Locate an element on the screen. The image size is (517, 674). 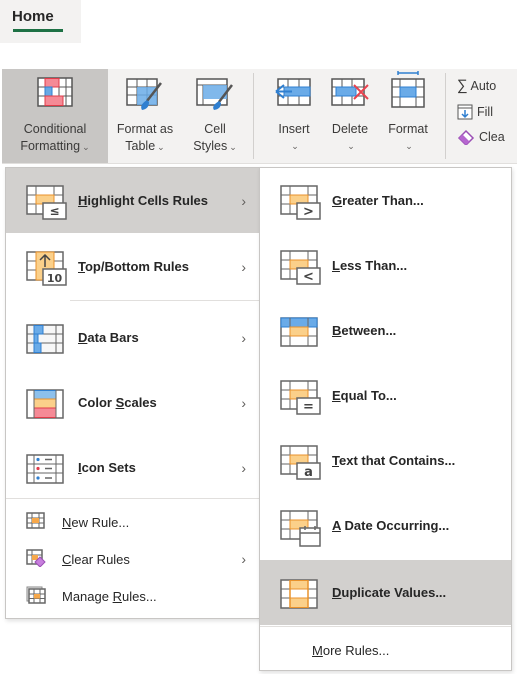
equal-to-icon: = is located at coordinates (300, 397).